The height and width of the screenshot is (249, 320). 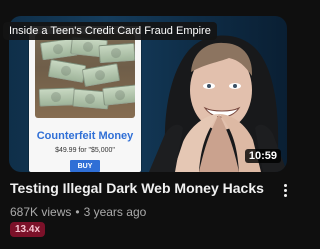 I want to click on more-vert-icon, so click(x=286, y=191).